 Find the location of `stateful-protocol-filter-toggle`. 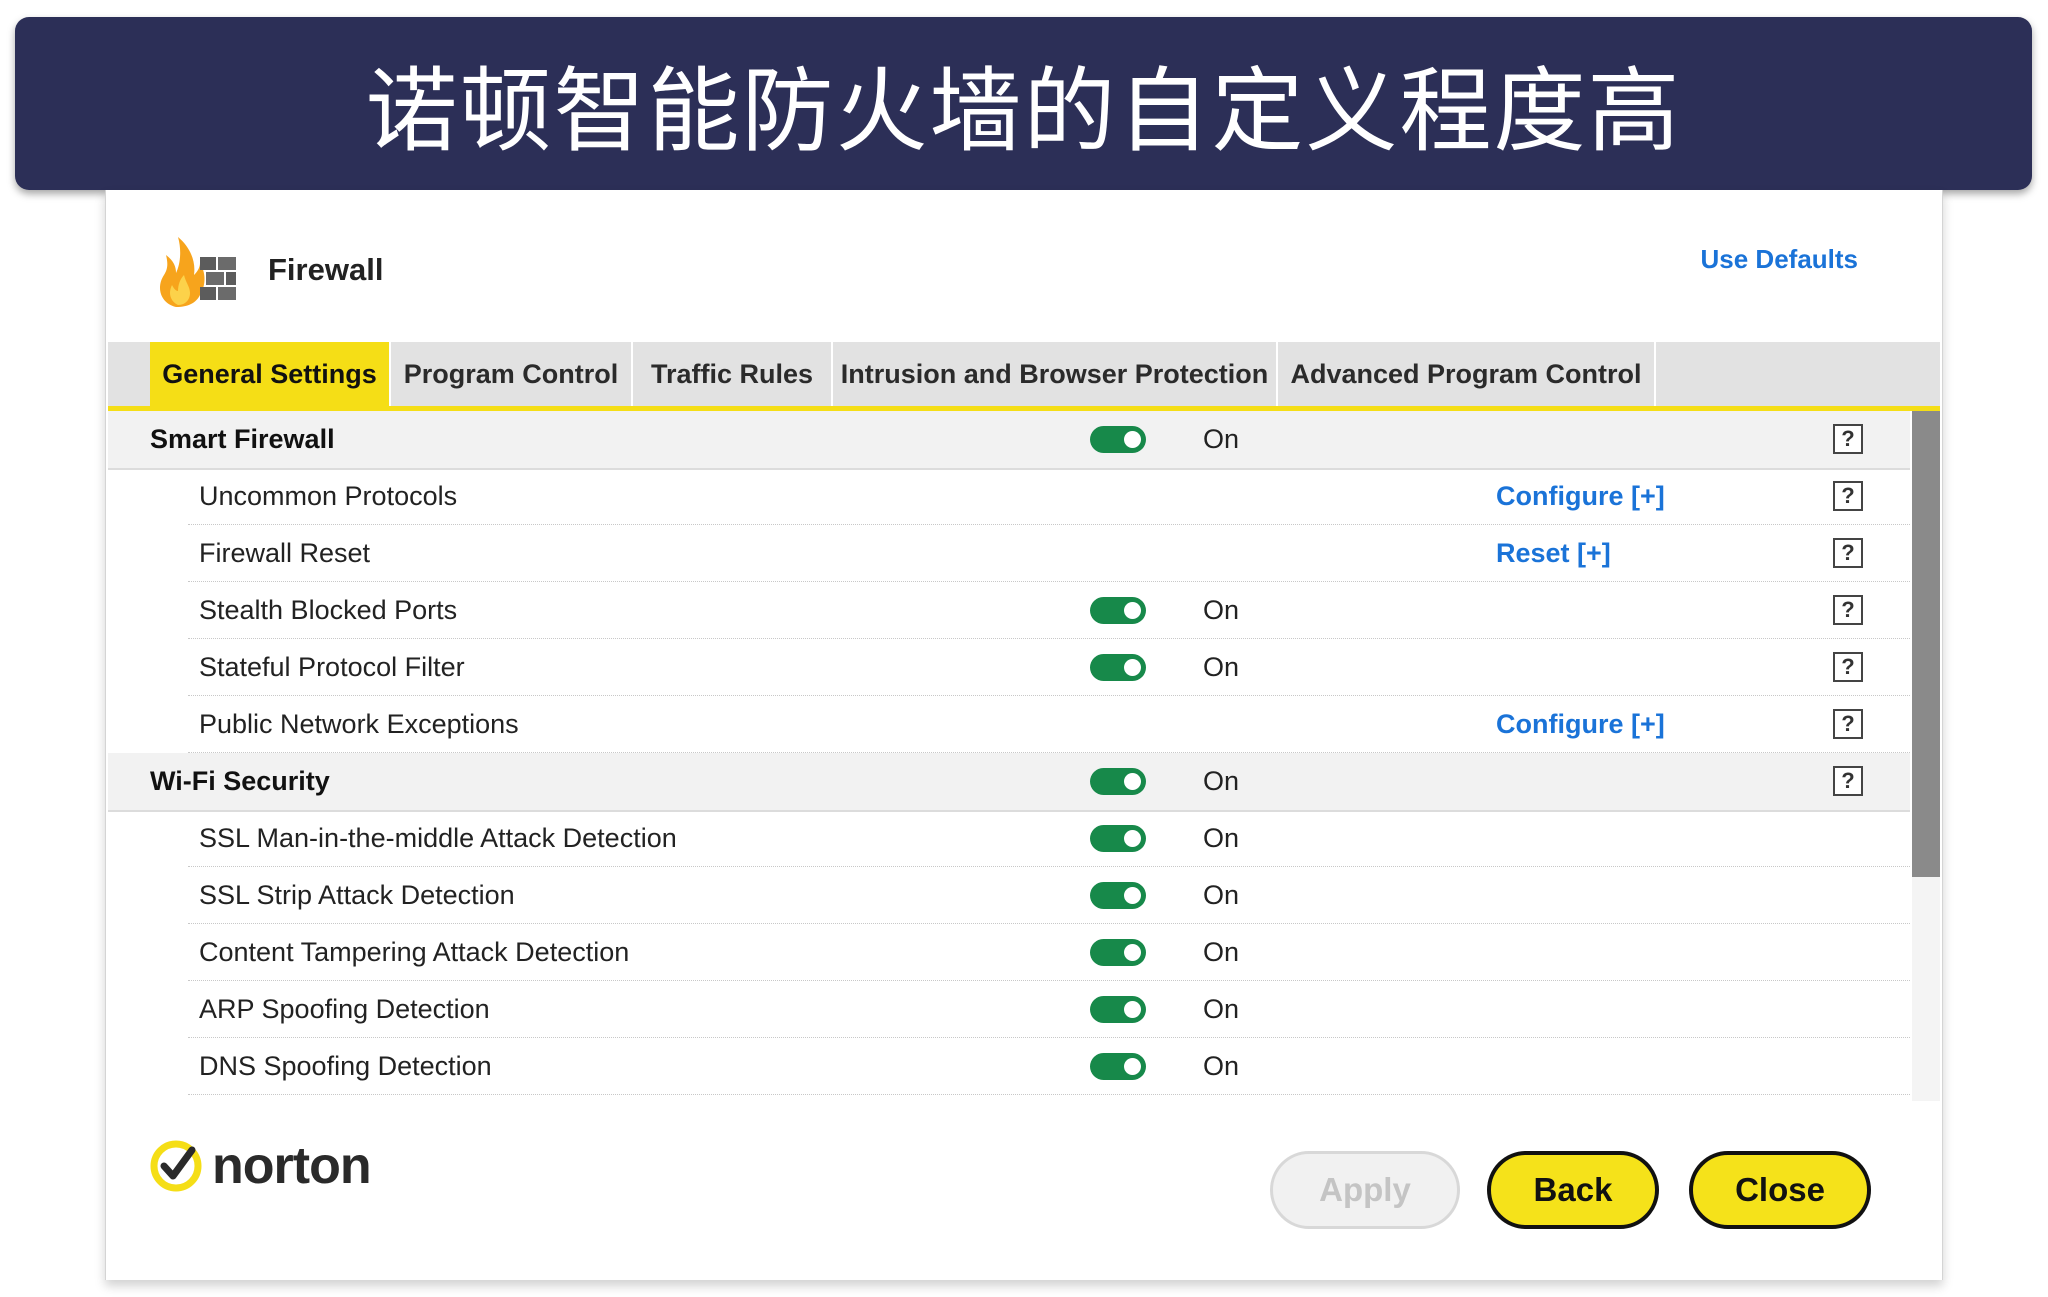

stateful-protocol-filter-toggle is located at coordinates (1118, 667).